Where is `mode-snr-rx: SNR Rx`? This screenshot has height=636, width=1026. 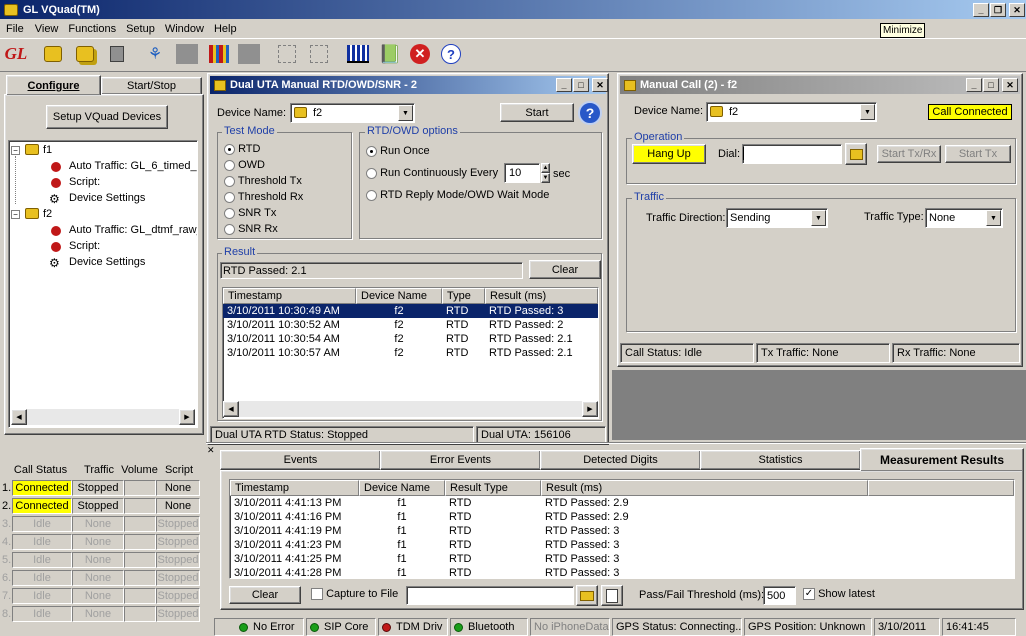
mode-snr-rx: SNR Rx is located at coordinates (263, 229).